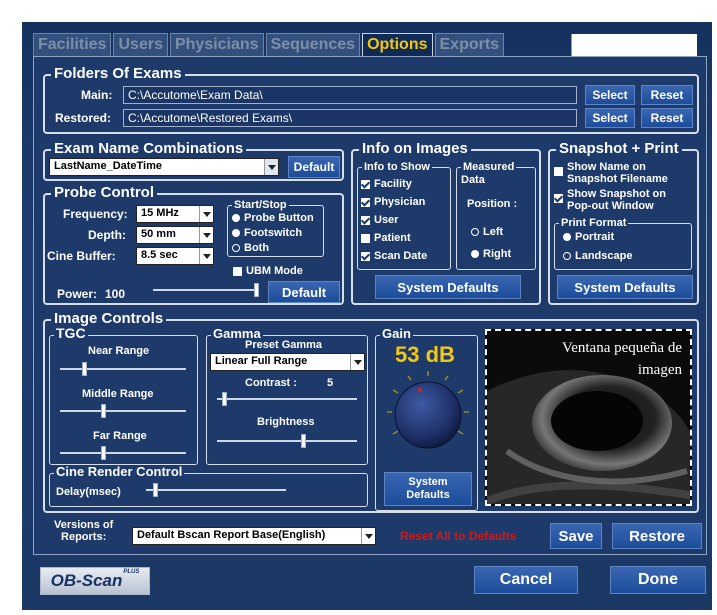 This screenshot has width=717, height=615. I want to click on info-title: Info on Images, so click(415, 149).